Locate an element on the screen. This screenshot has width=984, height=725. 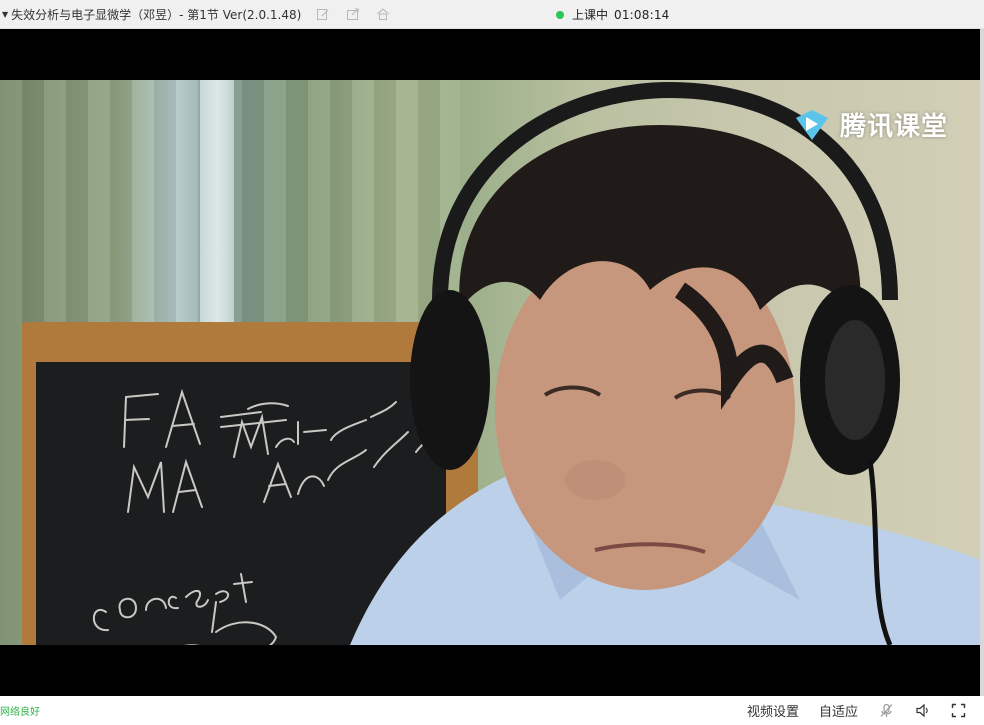
volume-icon is located at coordinates (922, 711).